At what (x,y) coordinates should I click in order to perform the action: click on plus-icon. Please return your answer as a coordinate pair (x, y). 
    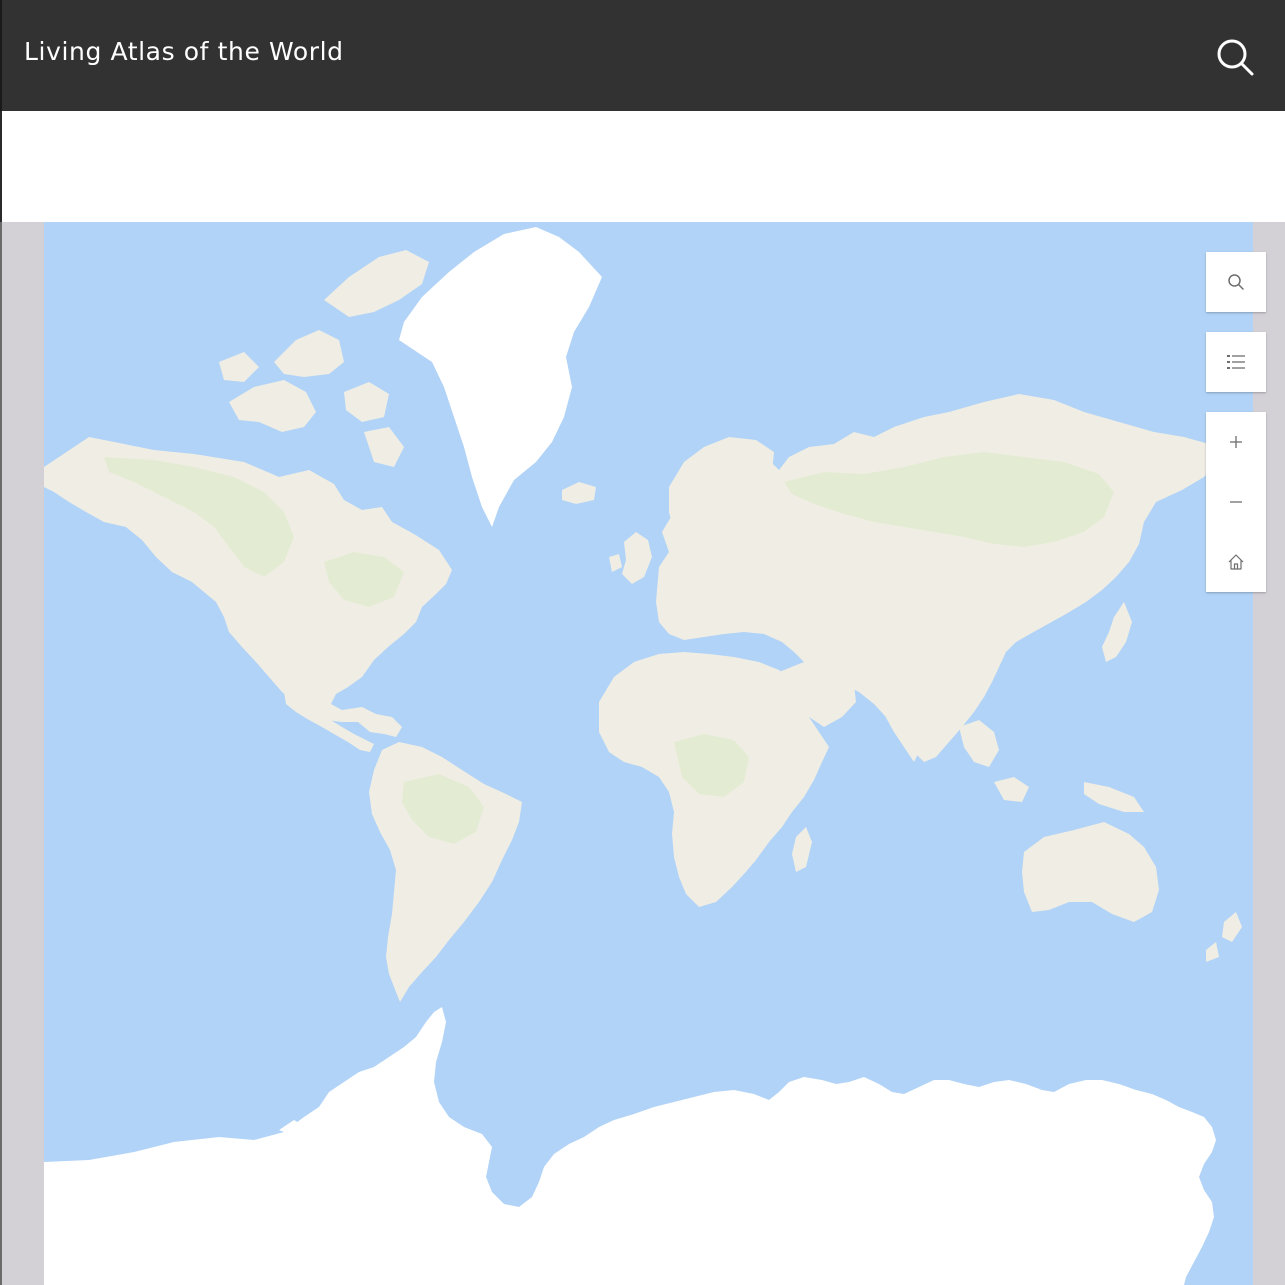
    Looking at the image, I should click on (1236, 442).